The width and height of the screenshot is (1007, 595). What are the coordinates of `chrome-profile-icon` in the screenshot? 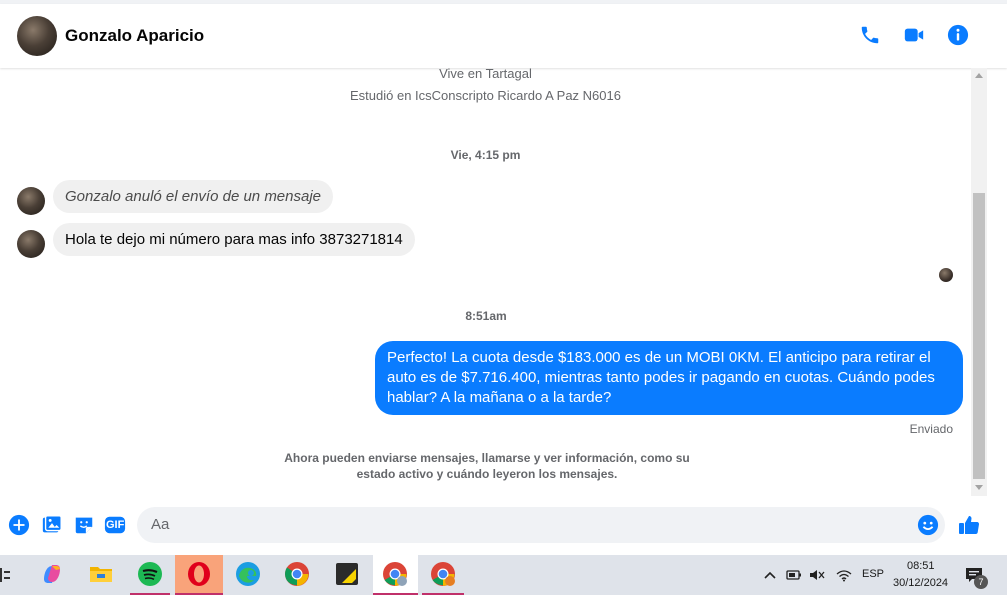 It's located at (395, 574).